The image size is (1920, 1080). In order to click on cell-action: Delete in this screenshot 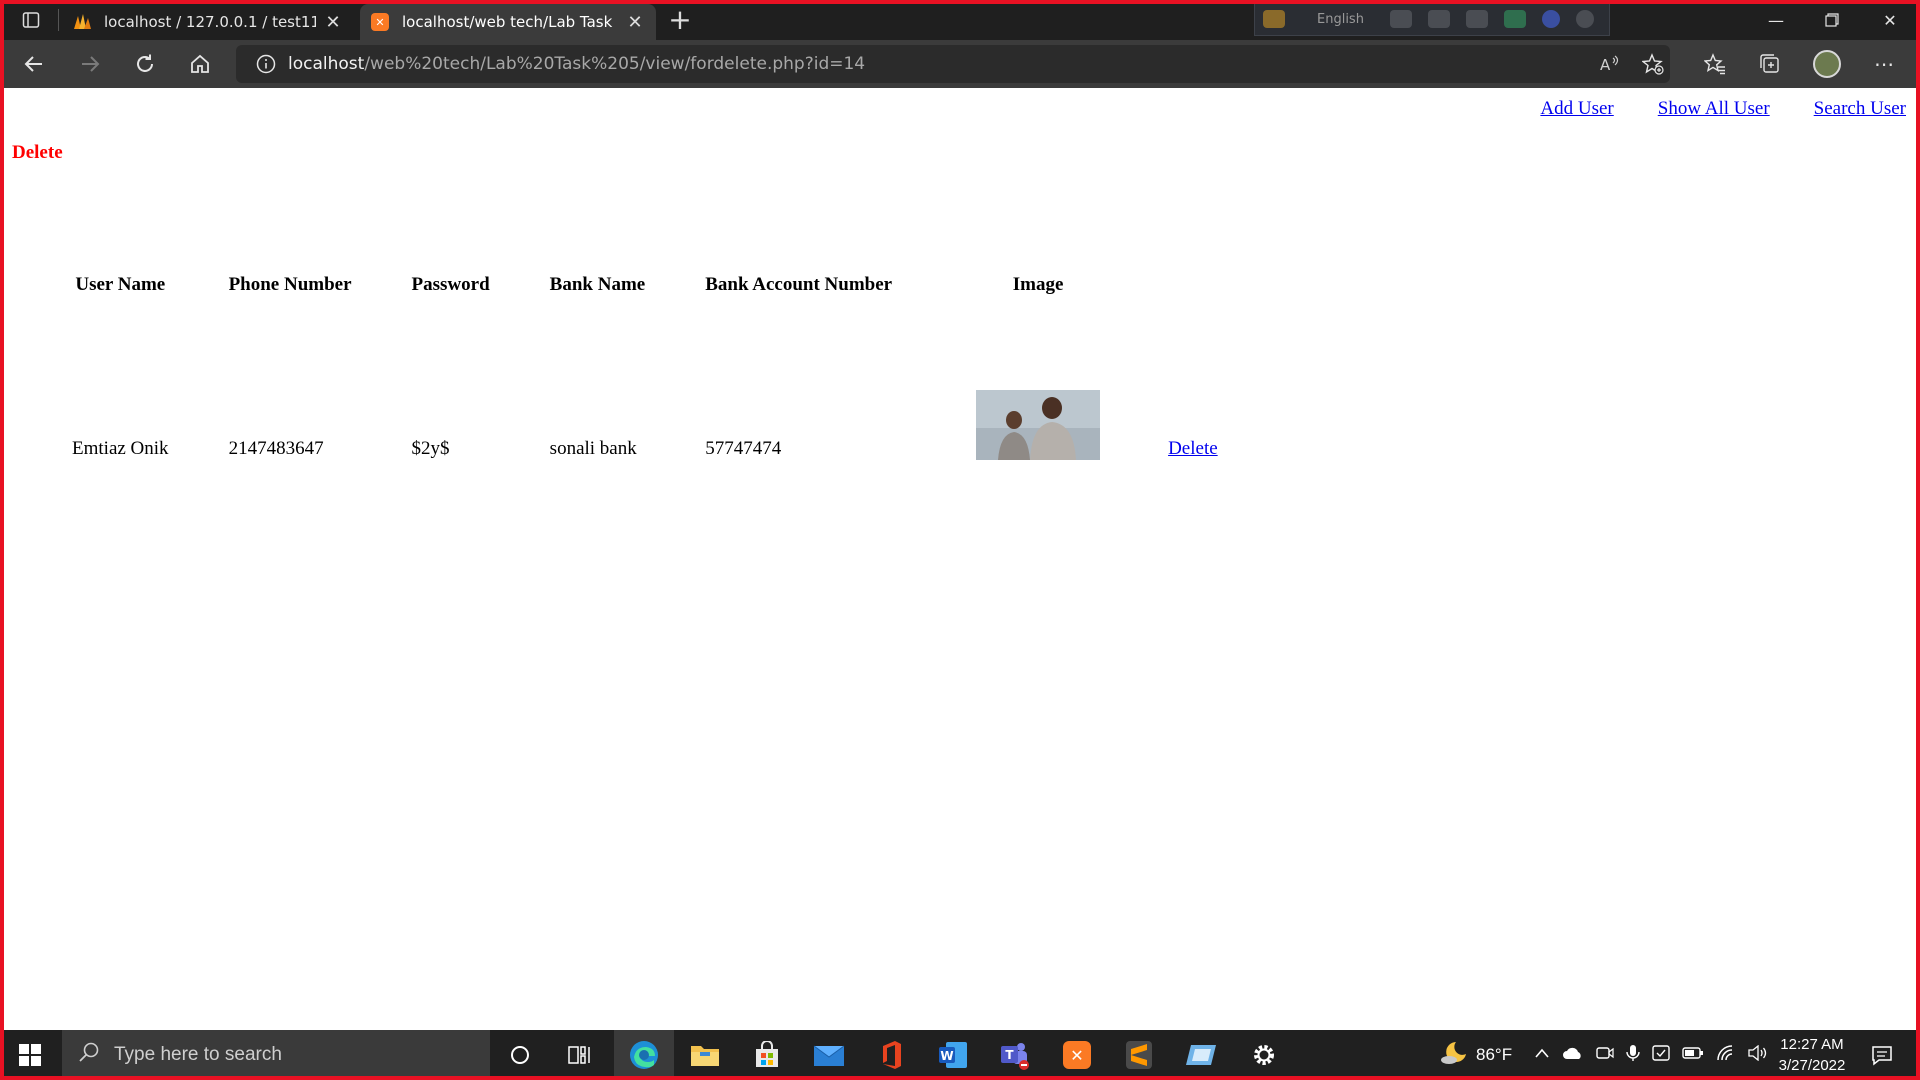, I will do `click(1189, 402)`.